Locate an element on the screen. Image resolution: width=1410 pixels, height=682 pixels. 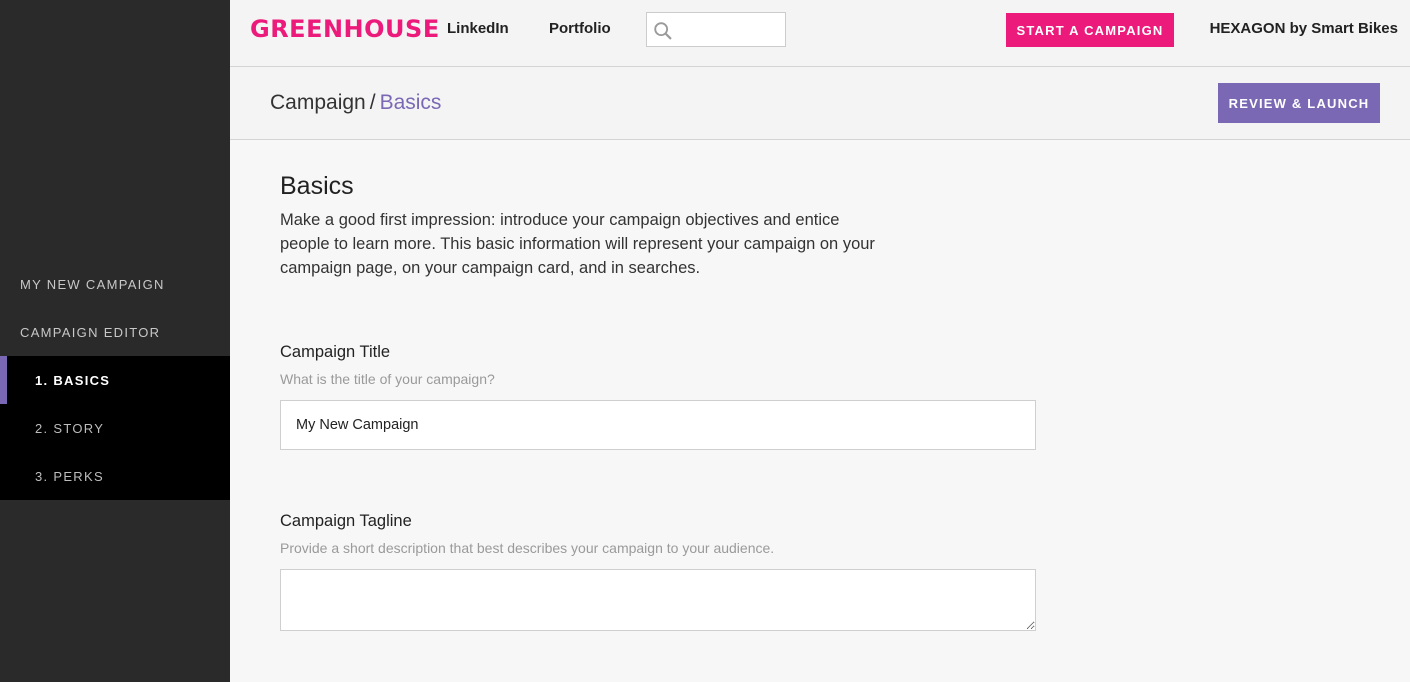
review-launch-button: REVIEW & LAUNCH is located at coordinates (1299, 103).